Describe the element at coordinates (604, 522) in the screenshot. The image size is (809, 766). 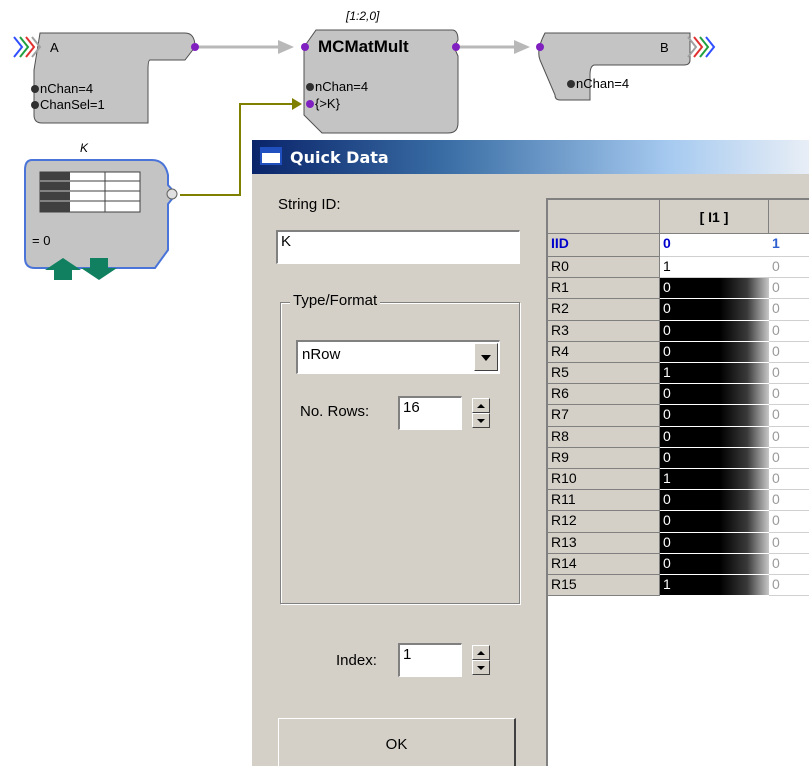
I see `grid-row-label: R12` at that location.